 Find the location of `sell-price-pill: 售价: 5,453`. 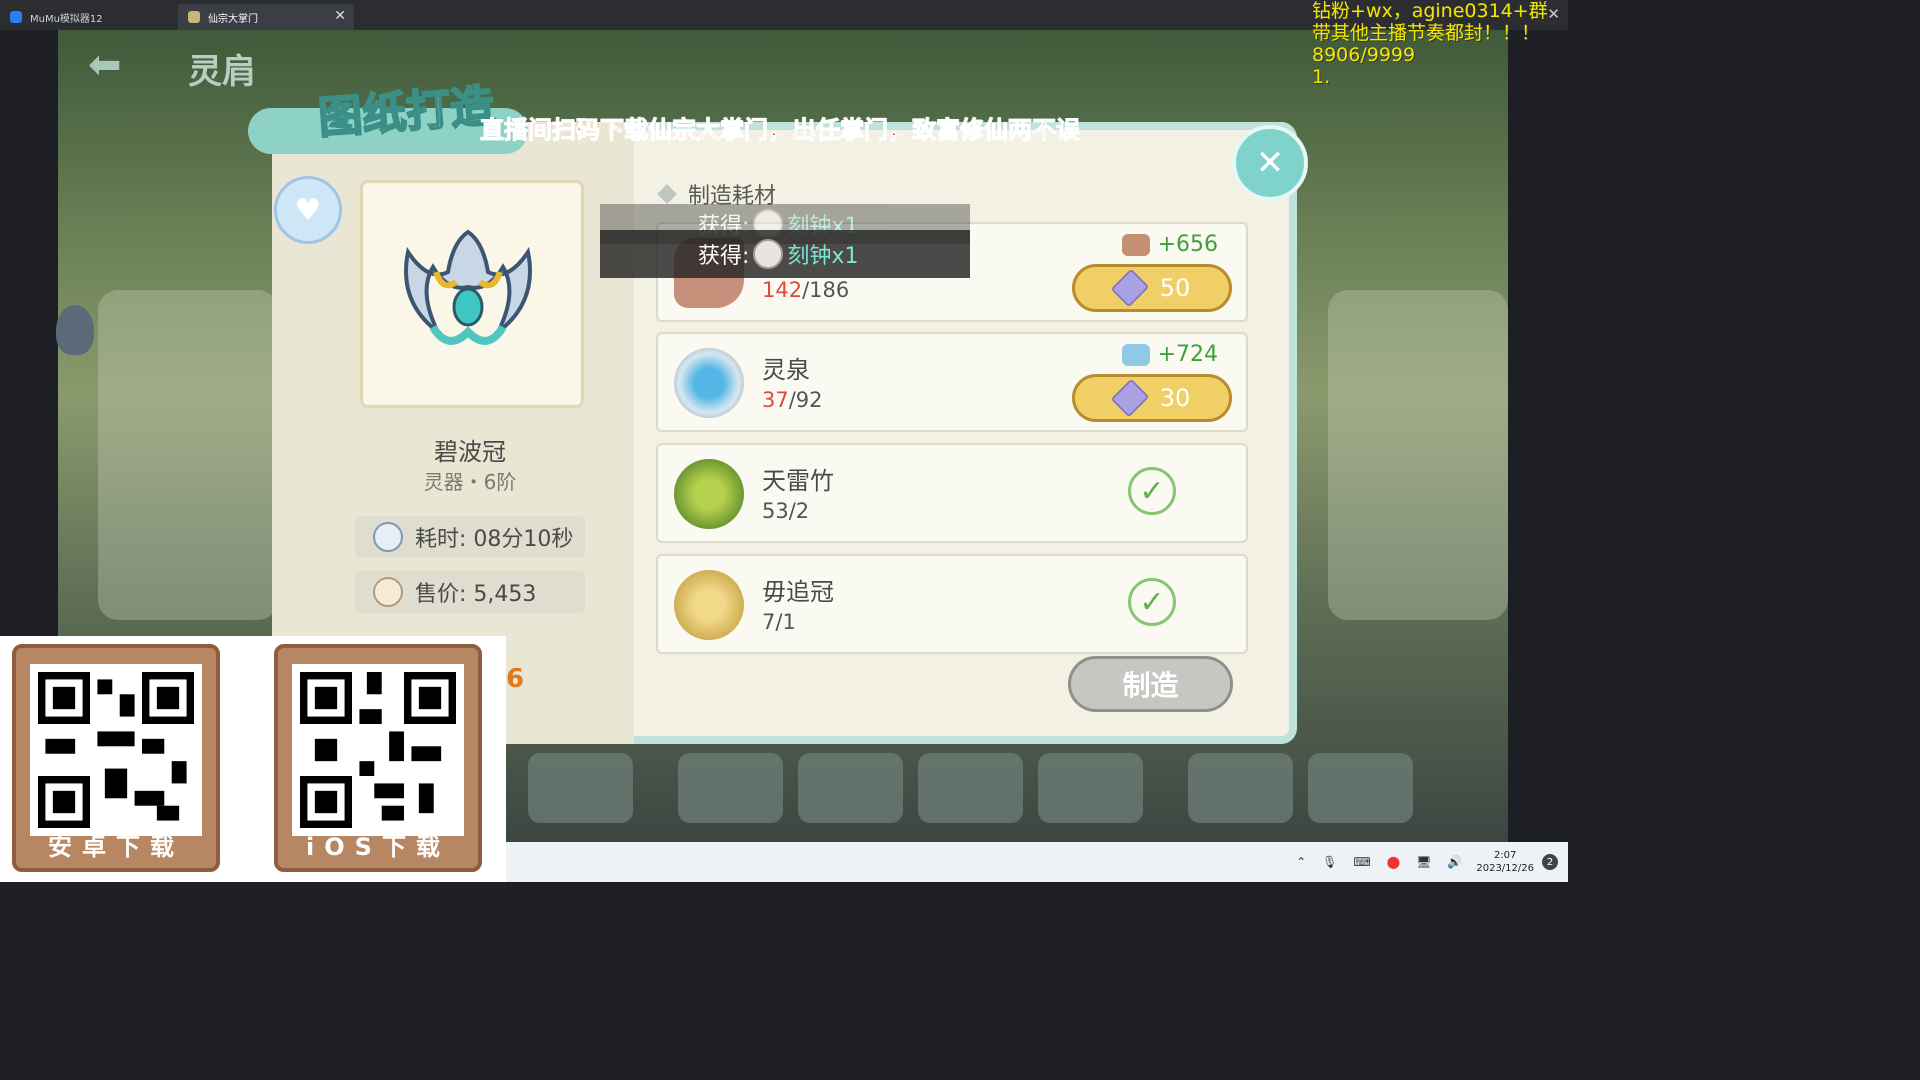

sell-price-pill: 售价: 5,453 is located at coordinates (470, 592).